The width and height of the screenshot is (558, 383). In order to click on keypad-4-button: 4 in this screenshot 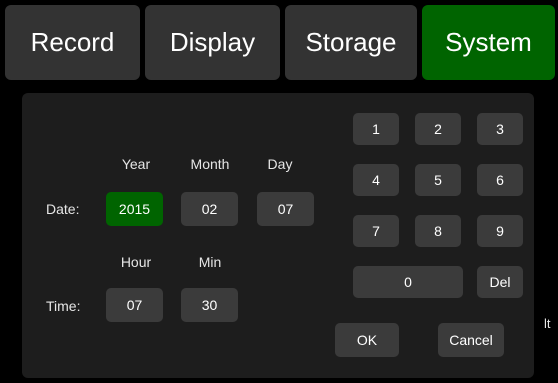, I will do `click(376, 180)`.